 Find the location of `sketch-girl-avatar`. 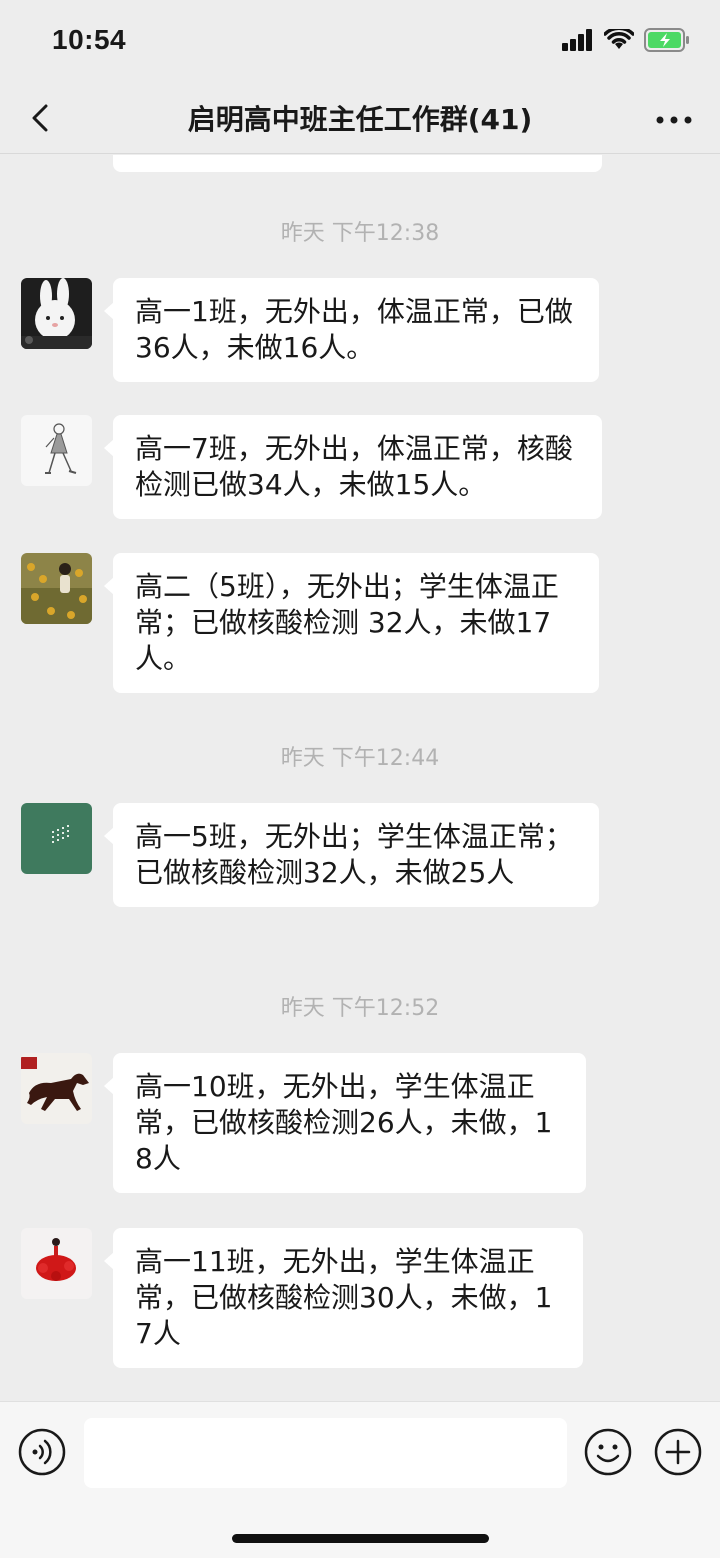

sketch-girl-avatar is located at coordinates (56, 450).